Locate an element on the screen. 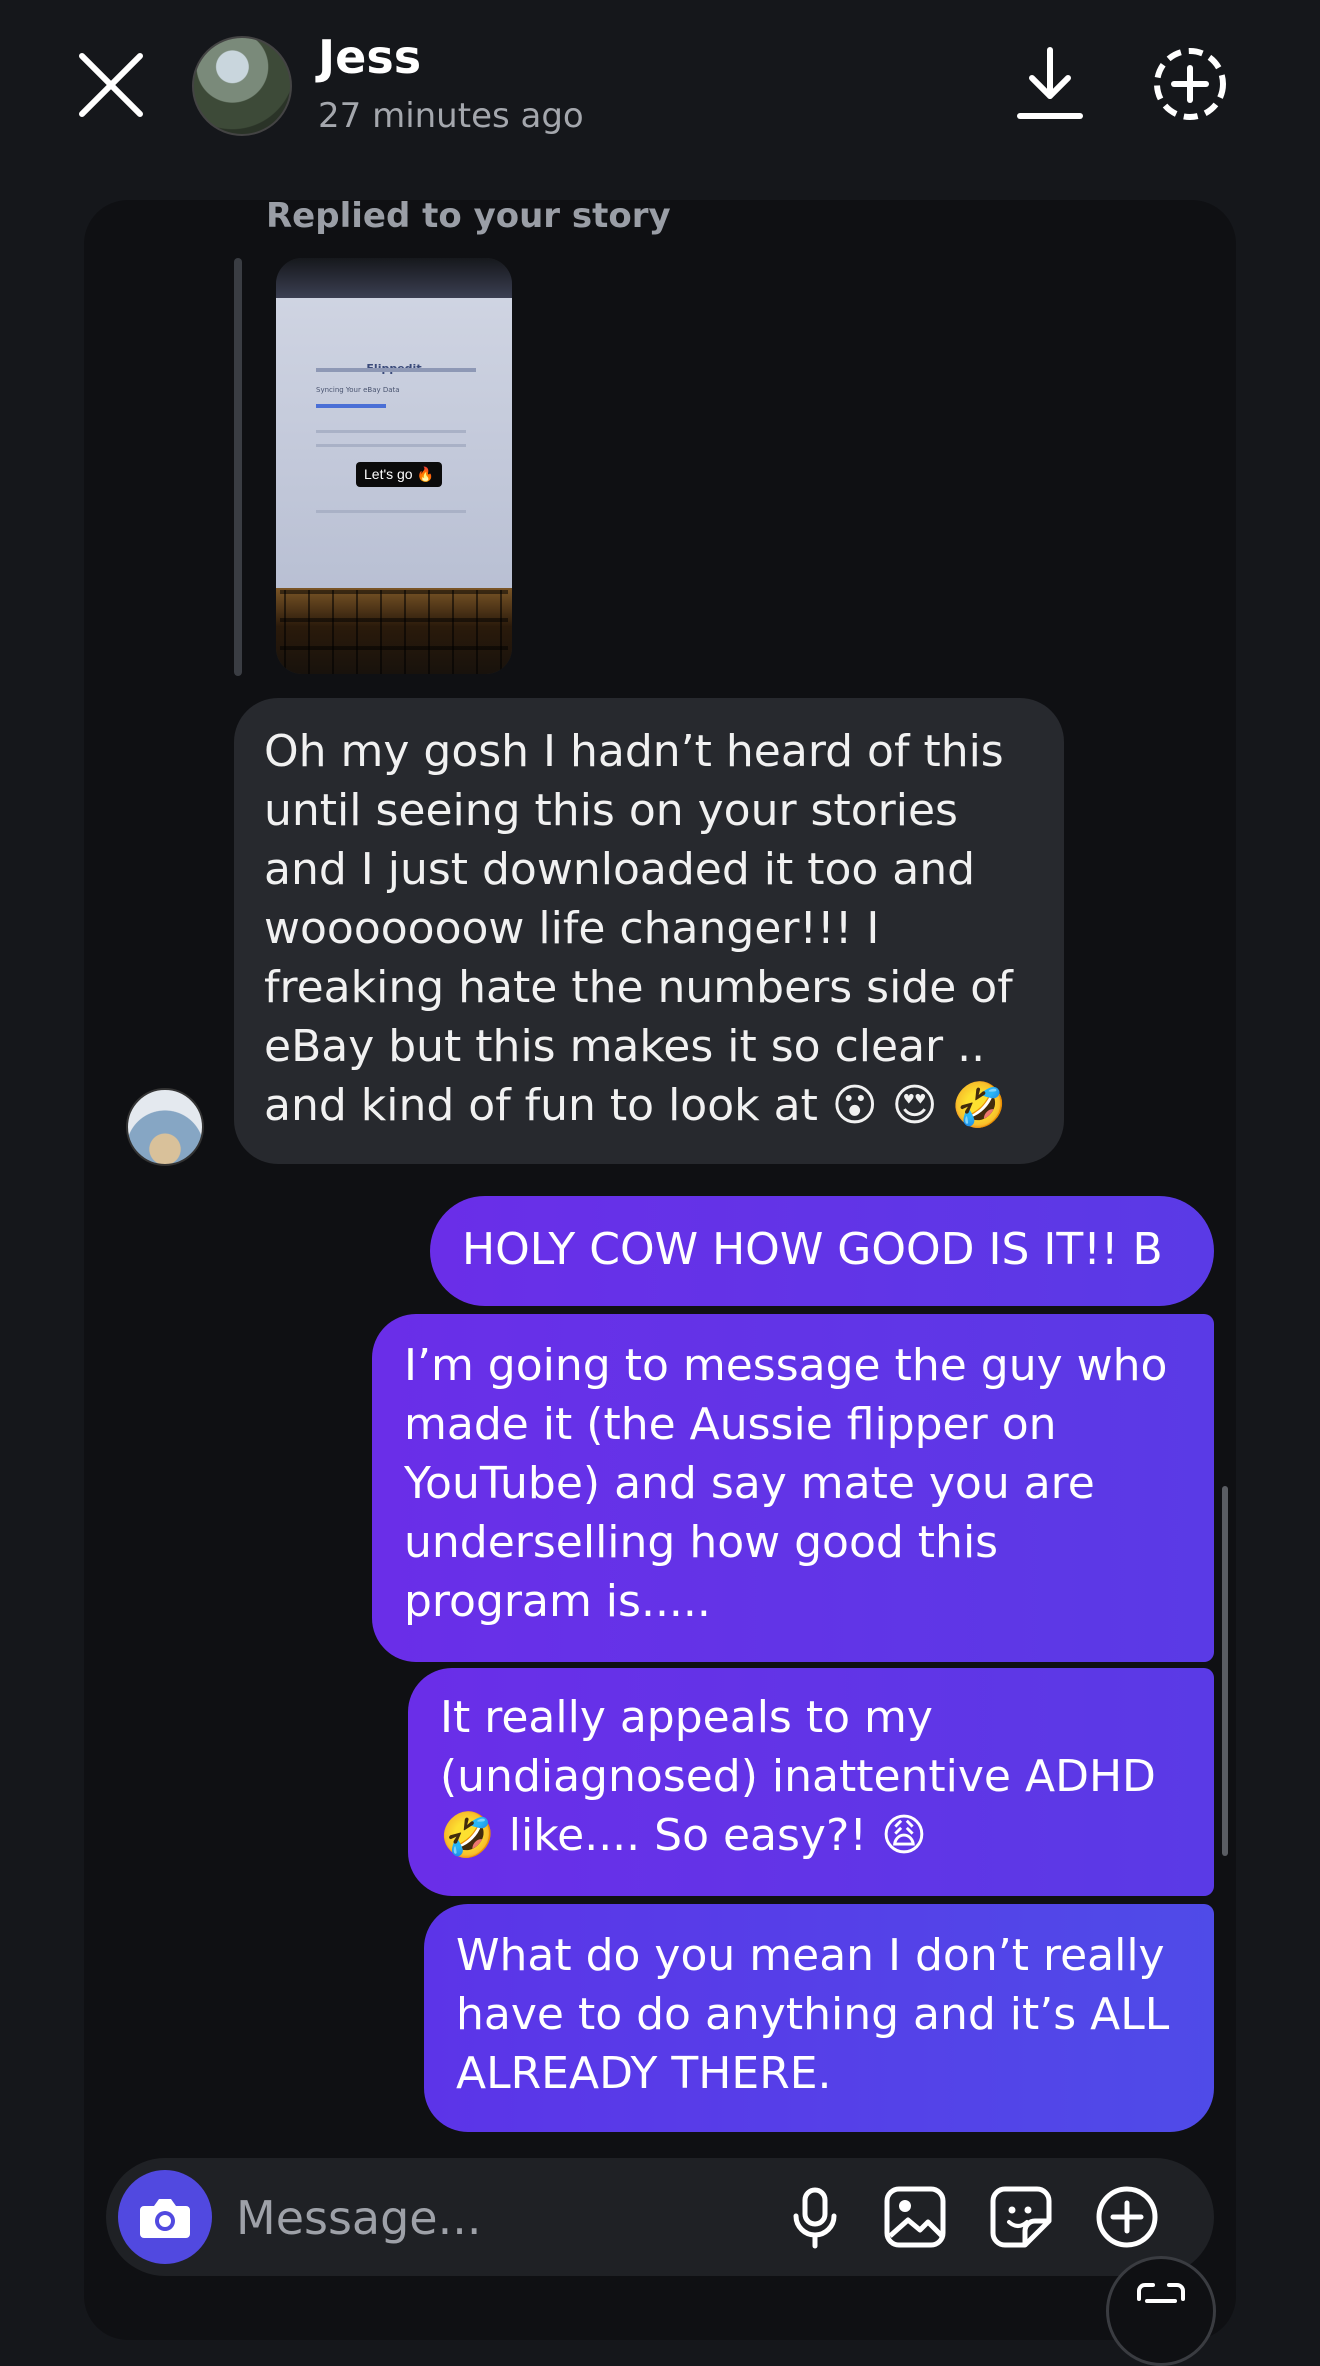  microphone-button is located at coordinates (815, 2217).